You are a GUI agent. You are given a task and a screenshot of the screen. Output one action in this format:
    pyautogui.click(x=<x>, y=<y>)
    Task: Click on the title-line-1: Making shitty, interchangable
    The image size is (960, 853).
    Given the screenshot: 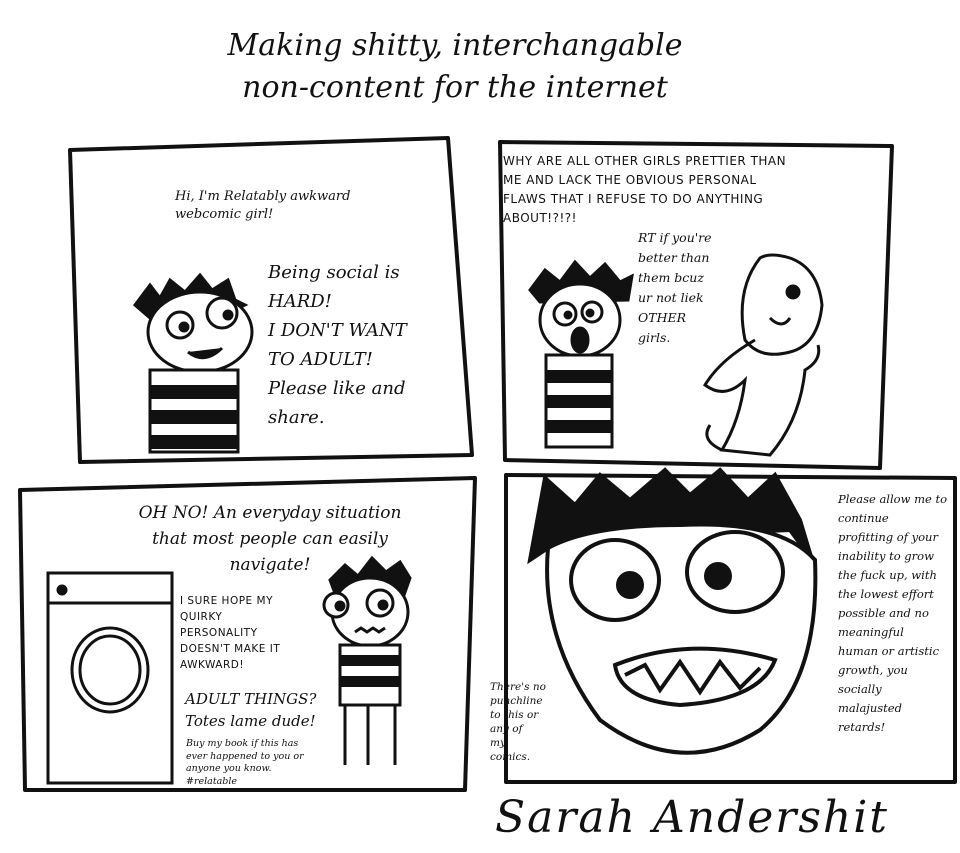 What is the action you would take?
    pyautogui.click(x=455, y=45)
    